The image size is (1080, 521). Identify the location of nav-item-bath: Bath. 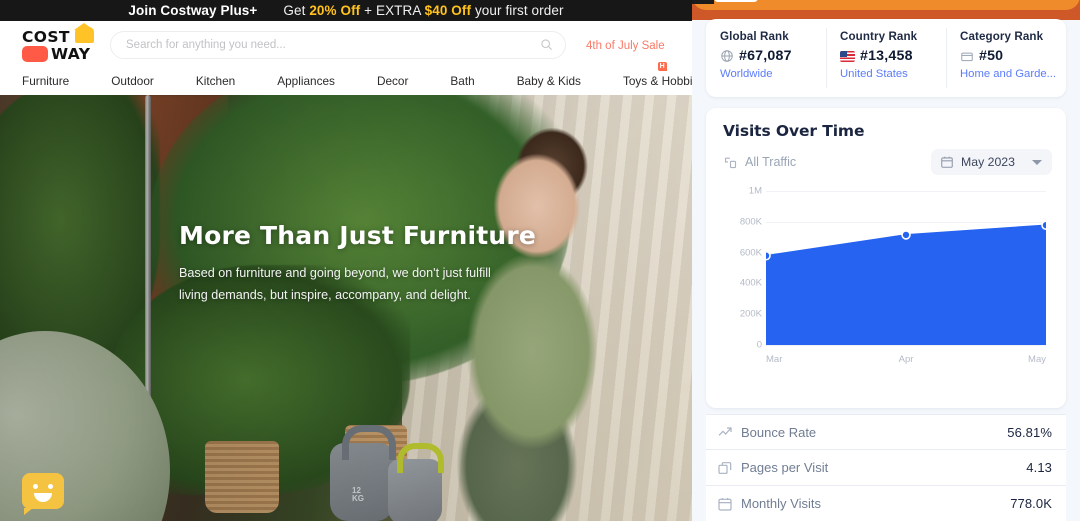
(462, 81).